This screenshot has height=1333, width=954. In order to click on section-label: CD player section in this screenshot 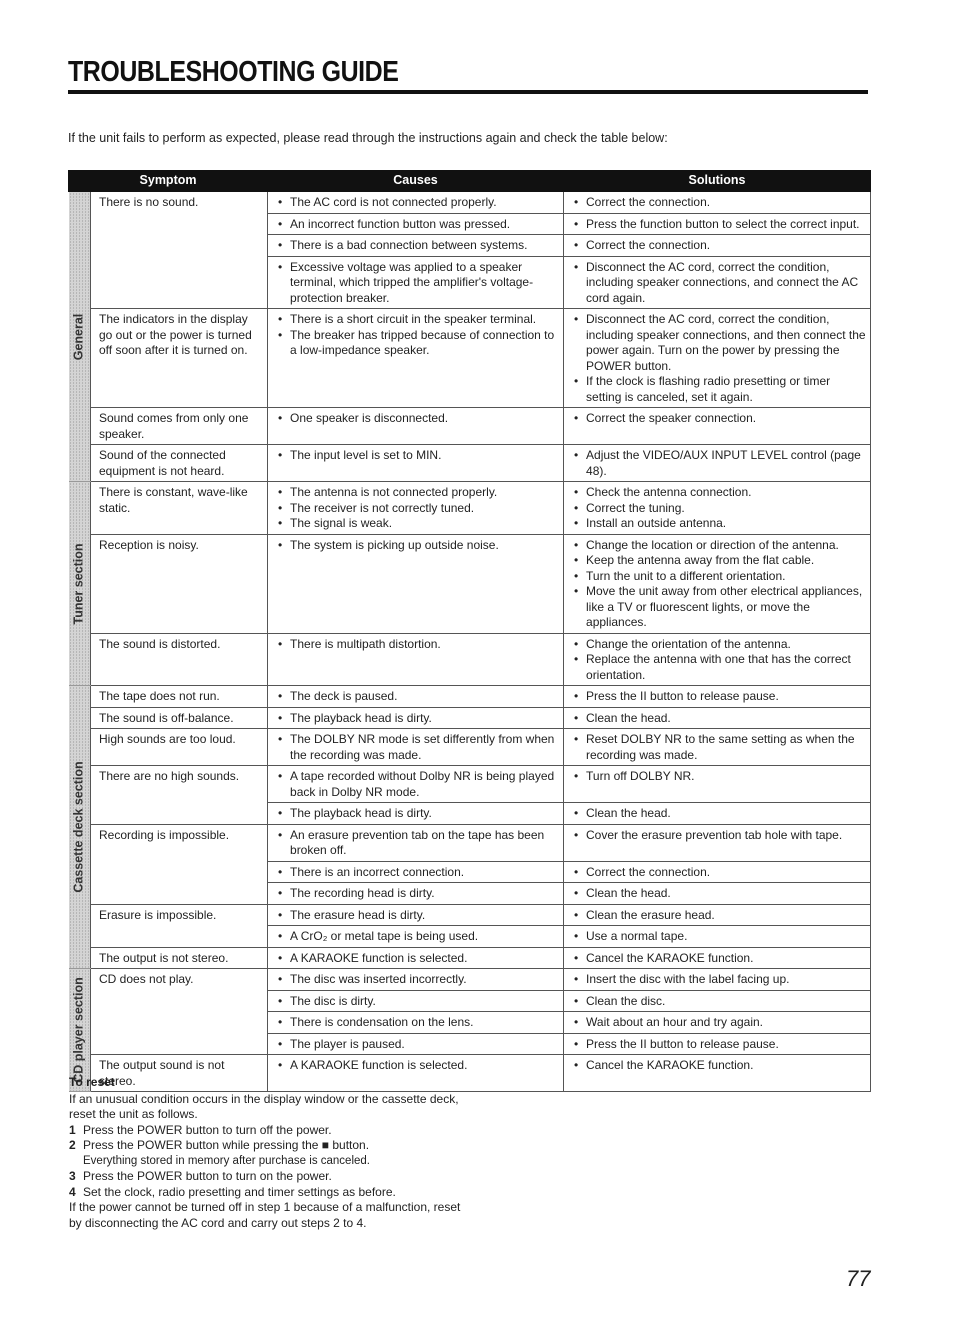, I will do `click(78, 1030)`.